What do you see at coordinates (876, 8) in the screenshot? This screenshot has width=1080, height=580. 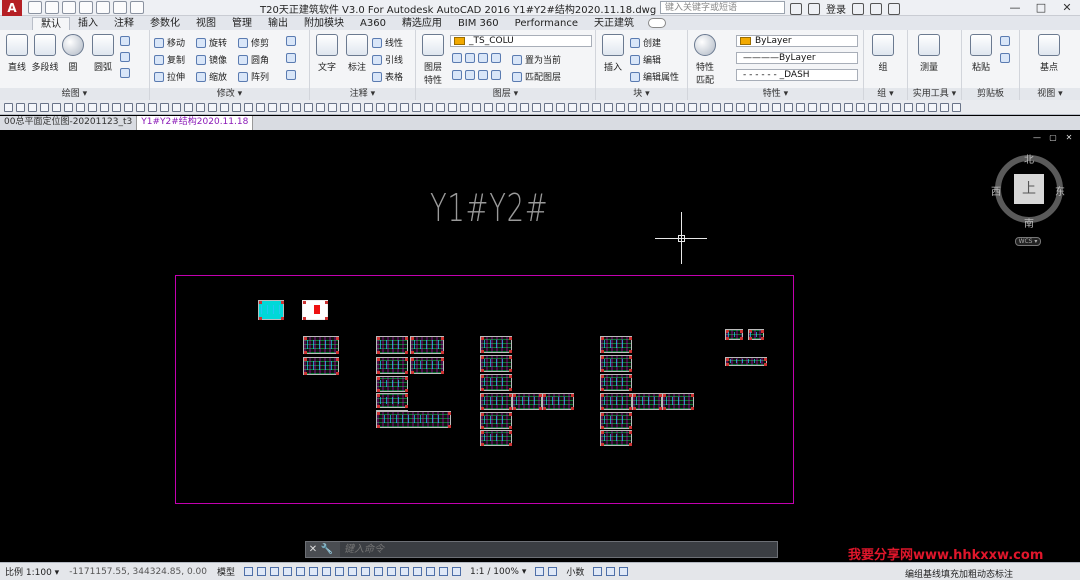 I see `exchange-icon` at bounding box center [876, 8].